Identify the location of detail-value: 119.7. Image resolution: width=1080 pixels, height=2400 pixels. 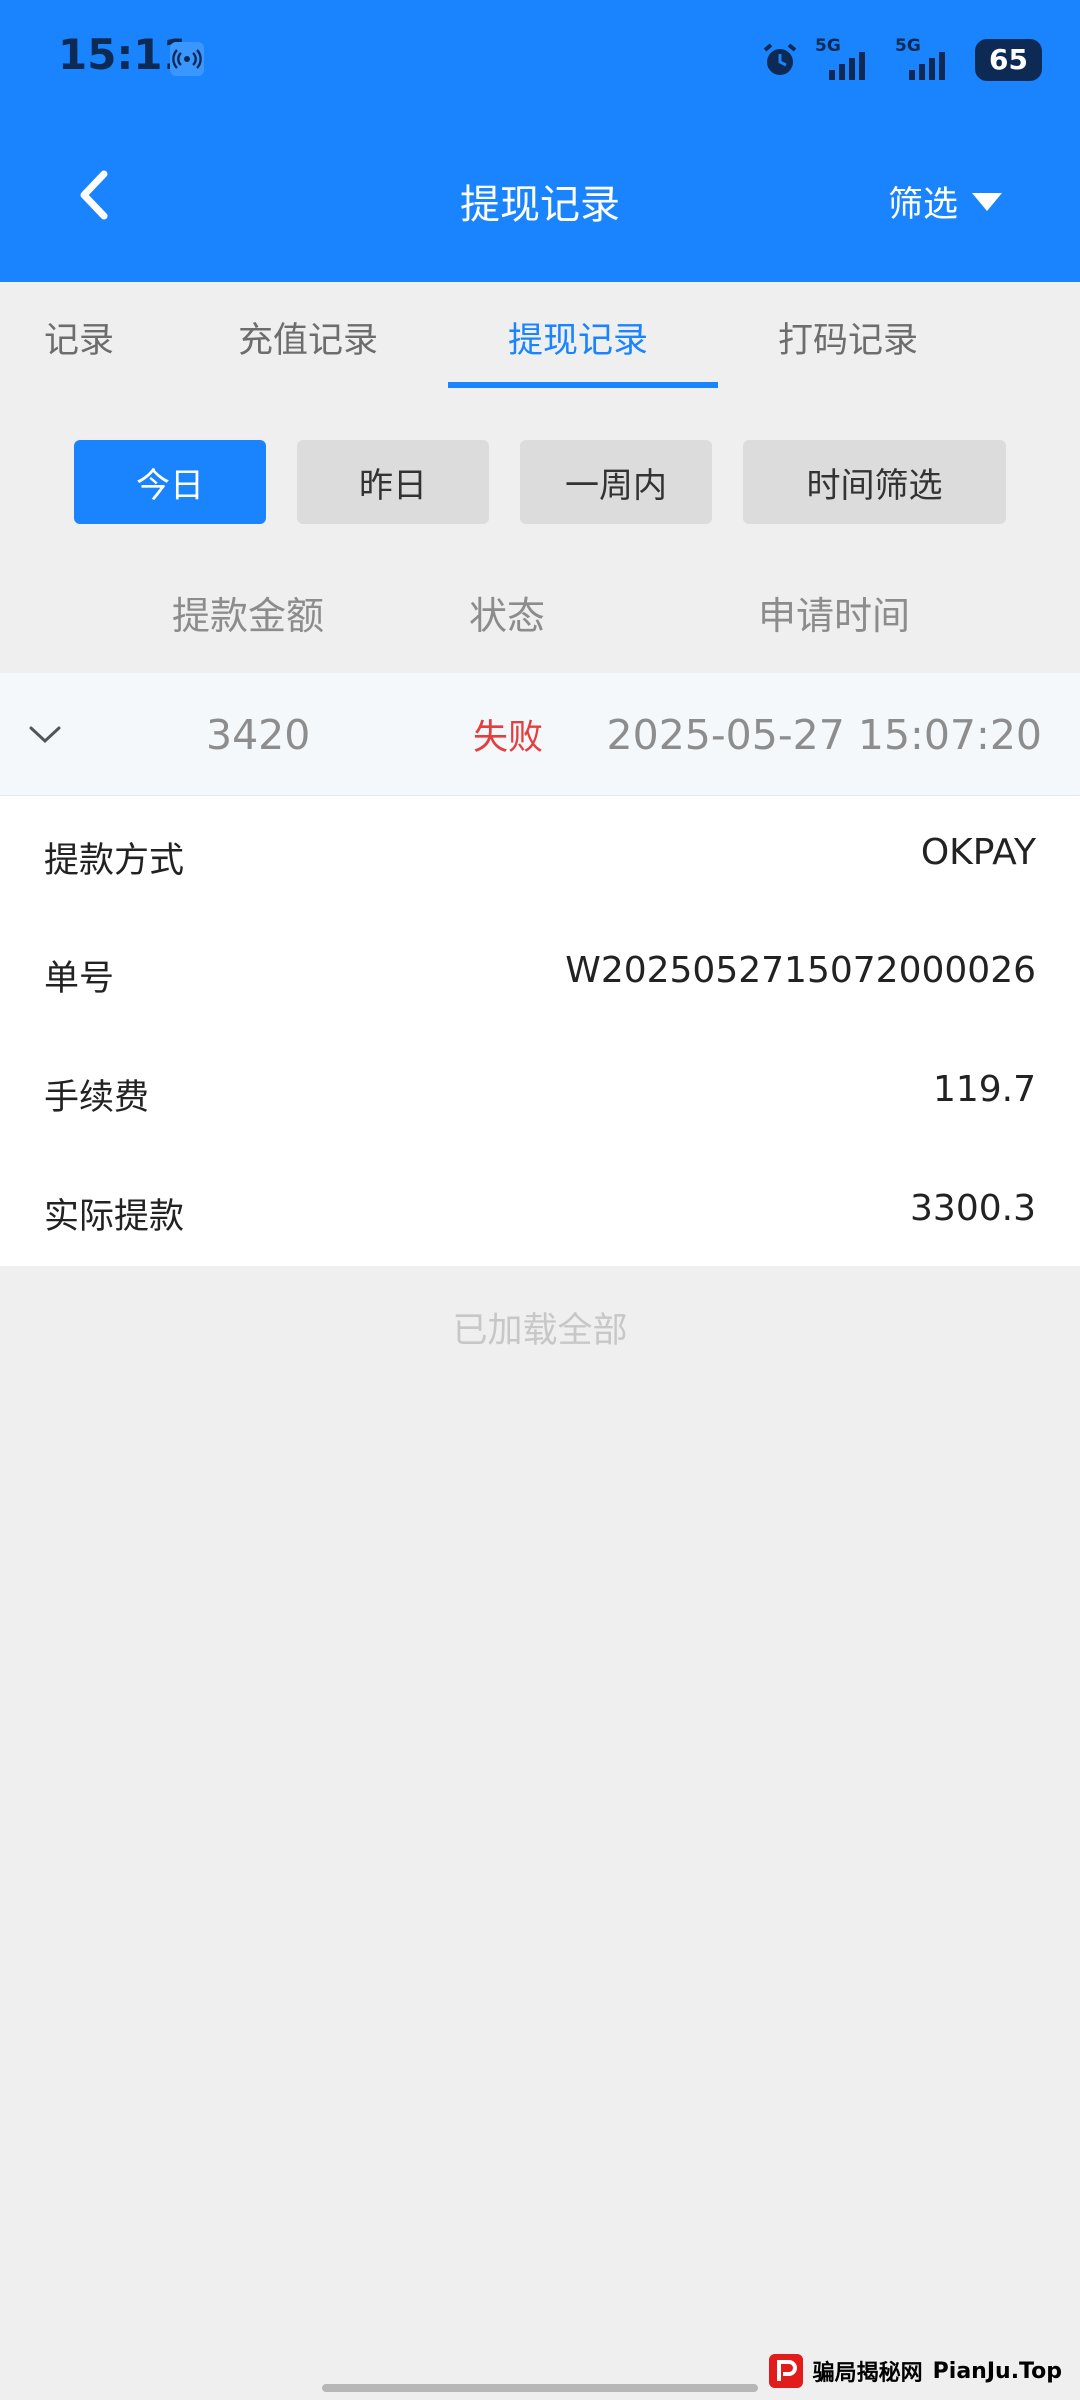
(984, 1089).